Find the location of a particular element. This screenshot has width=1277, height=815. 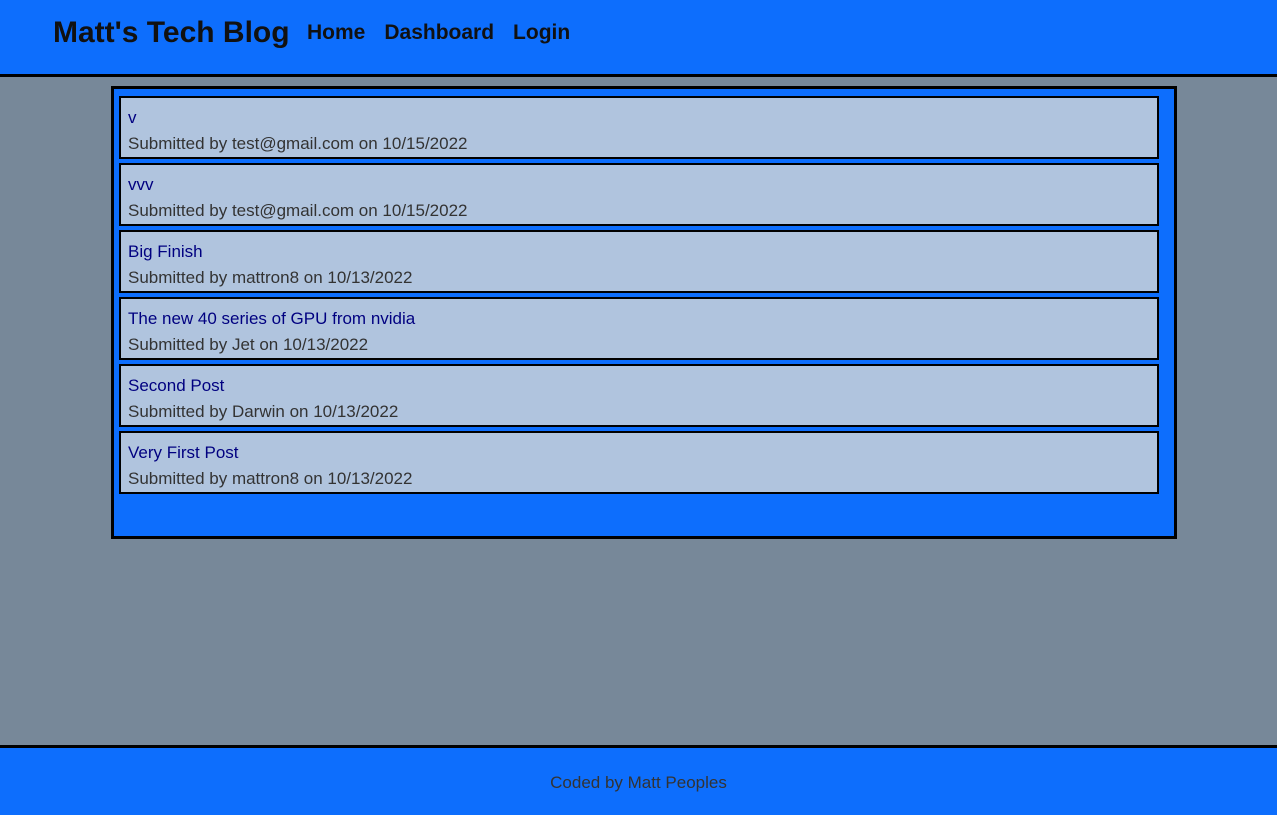

nav-link-dashboard: Dashboard is located at coordinates (439, 33).